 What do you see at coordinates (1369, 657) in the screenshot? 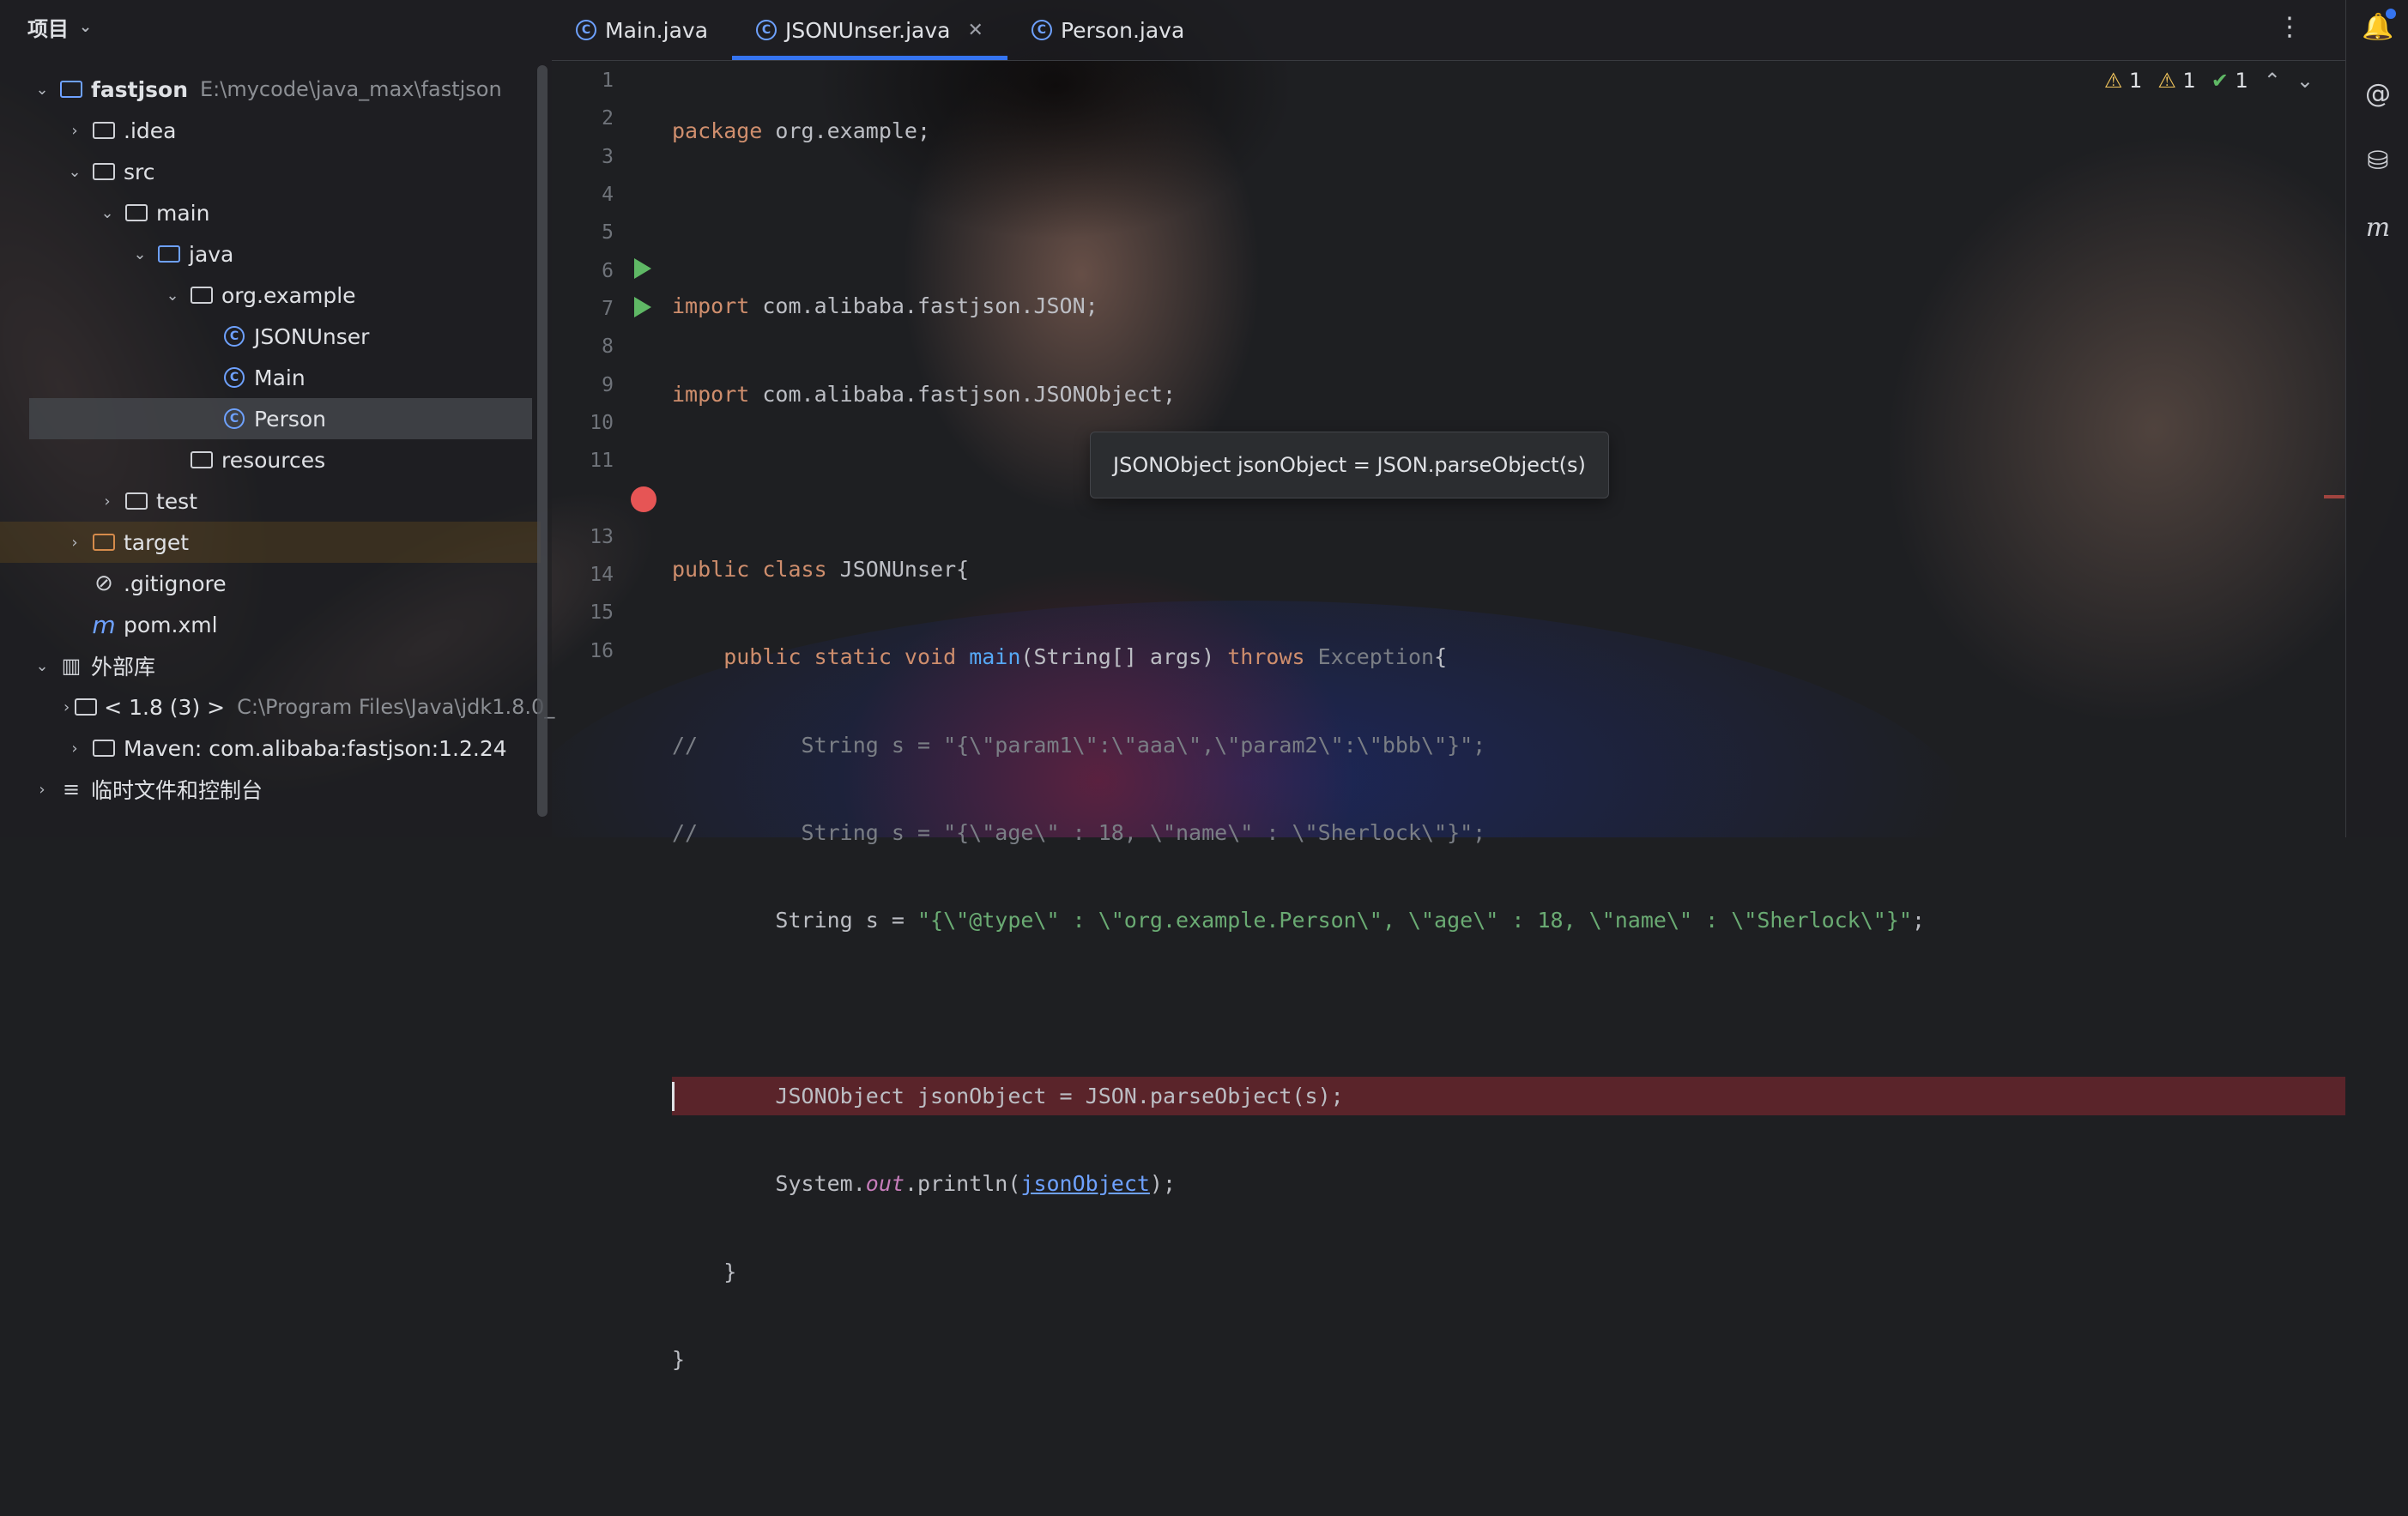
I see `exception-type: Exception` at bounding box center [1369, 657].